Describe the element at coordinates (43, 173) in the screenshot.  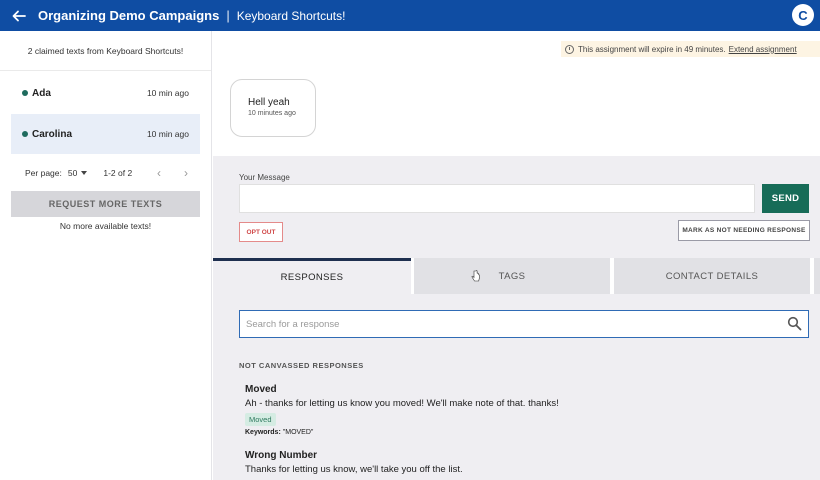
I see `per-page-label: Per page:` at that location.